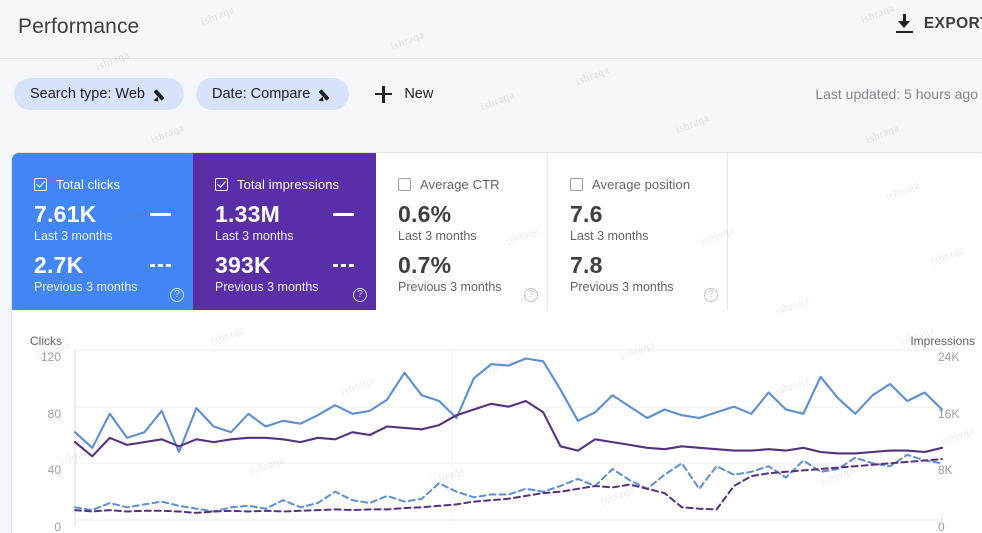 The image size is (982, 533). Describe the element at coordinates (472, 214) in the screenshot. I see `metric-current-row: 0.6%` at that location.